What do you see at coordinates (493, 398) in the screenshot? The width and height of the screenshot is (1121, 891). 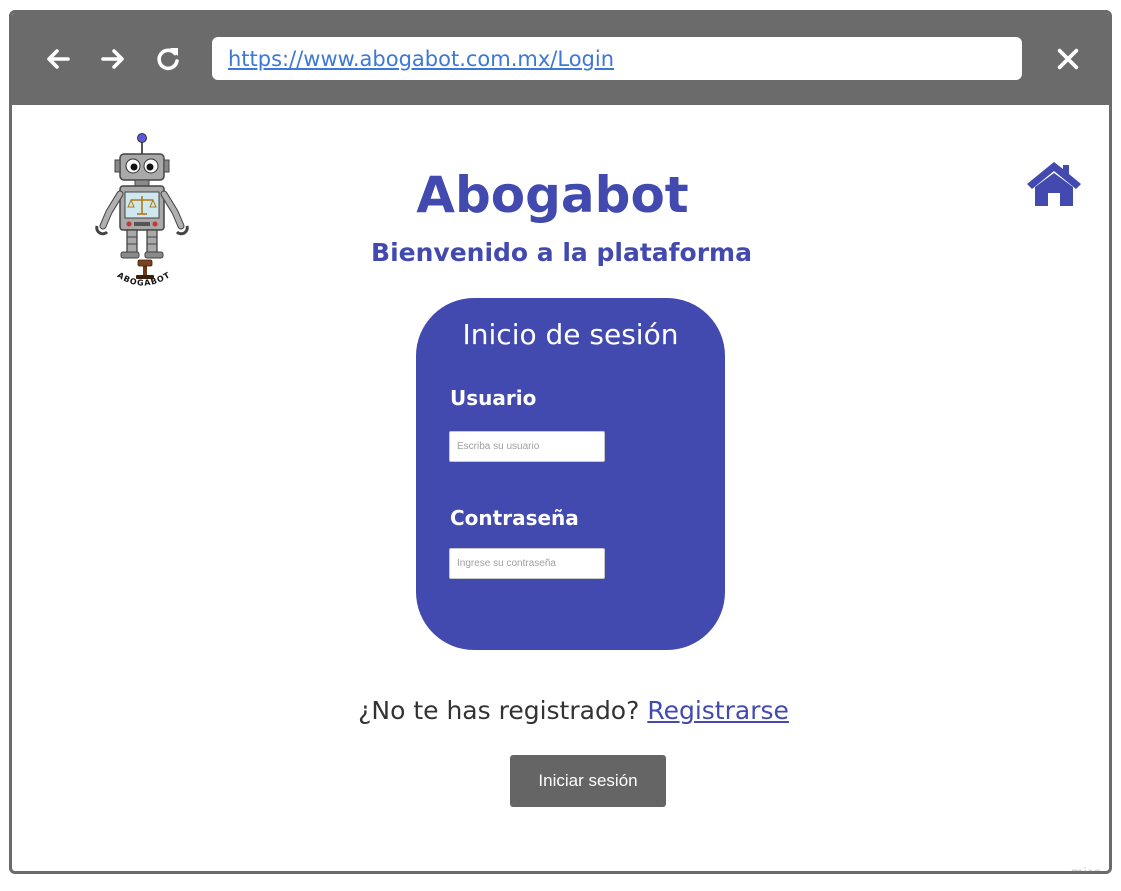 I see `username-label: Usuario` at bounding box center [493, 398].